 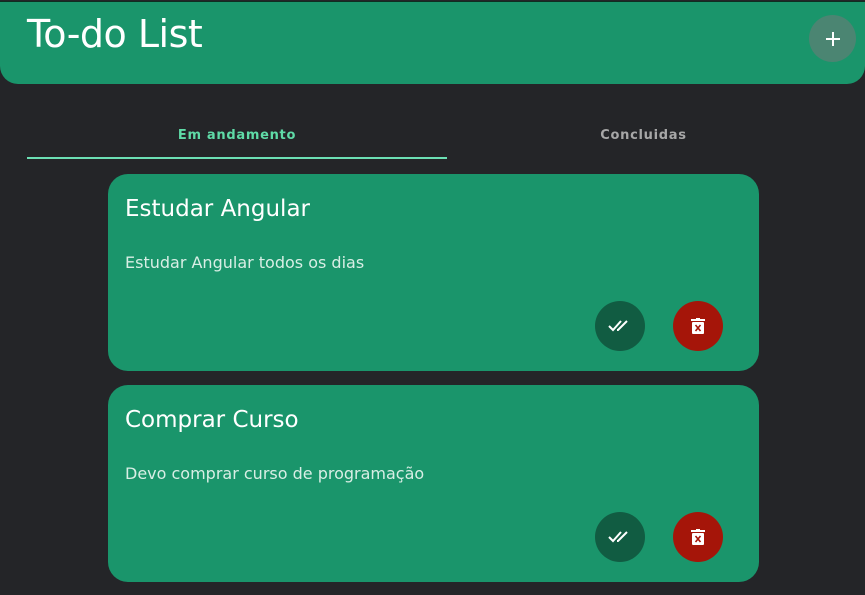 I want to click on tab-concluidas: Concluidas, so click(x=643, y=135).